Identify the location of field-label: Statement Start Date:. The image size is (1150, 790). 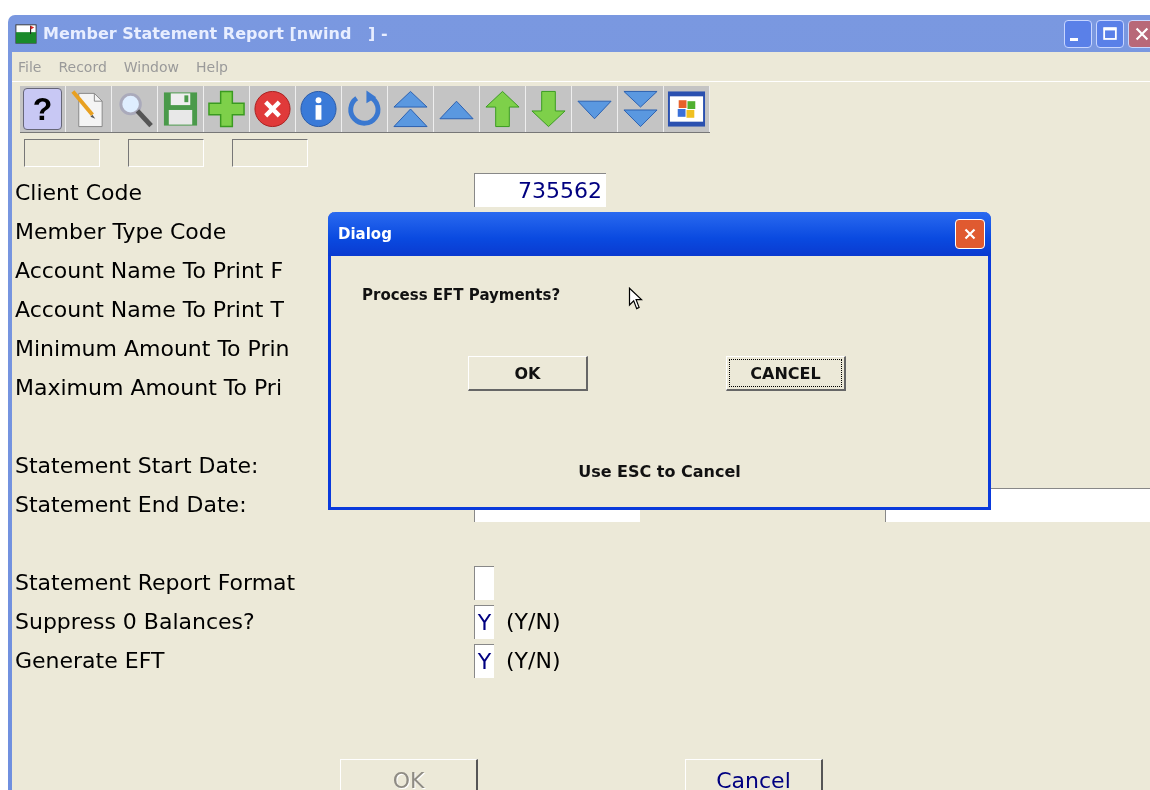
(137, 465).